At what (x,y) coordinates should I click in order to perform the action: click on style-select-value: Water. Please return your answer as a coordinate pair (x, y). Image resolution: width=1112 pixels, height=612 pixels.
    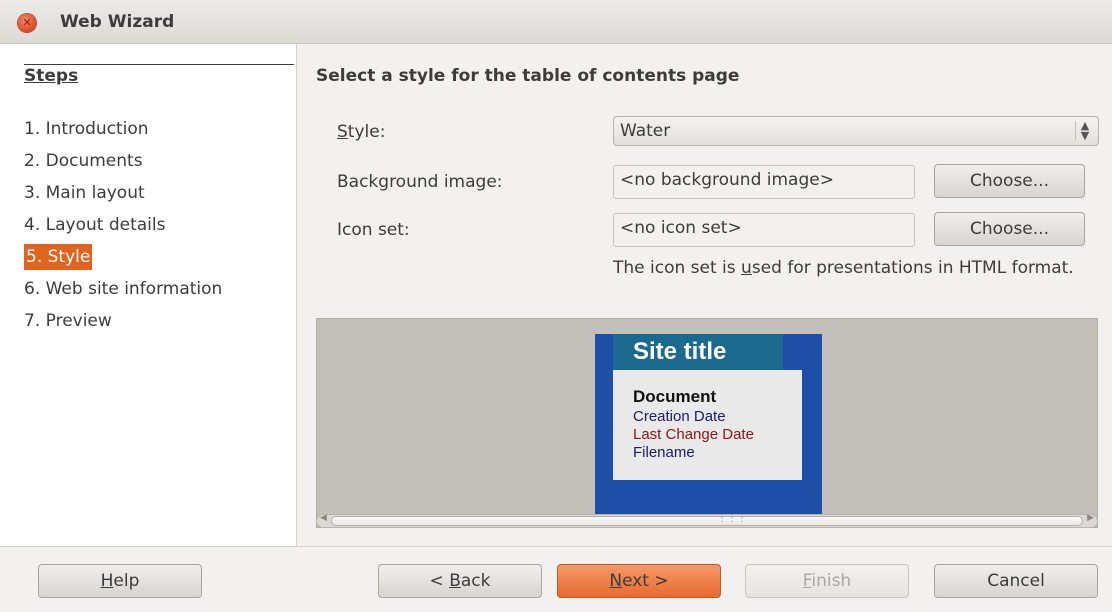
    Looking at the image, I should click on (645, 131).